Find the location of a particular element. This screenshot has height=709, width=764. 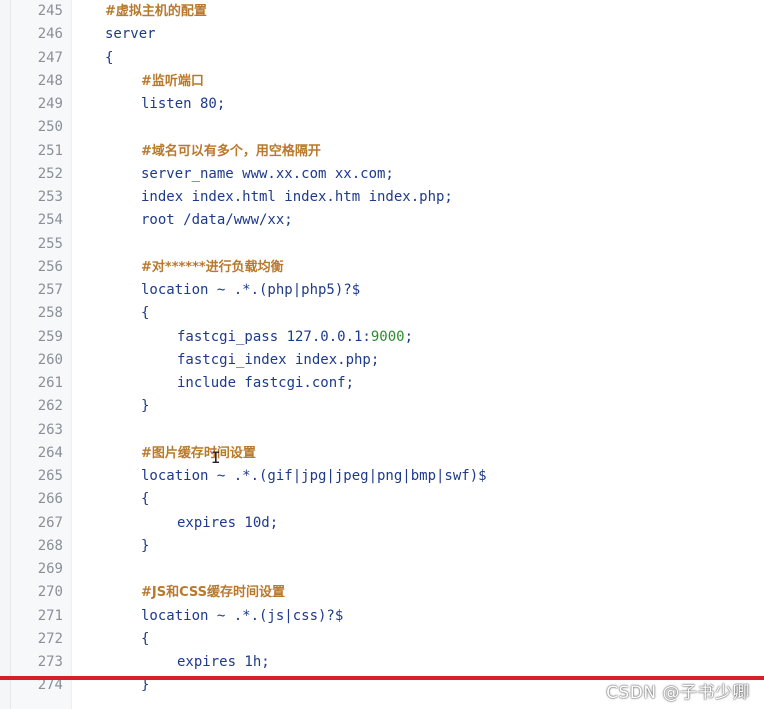

code-text: expires 10d; is located at coordinates (228, 522).